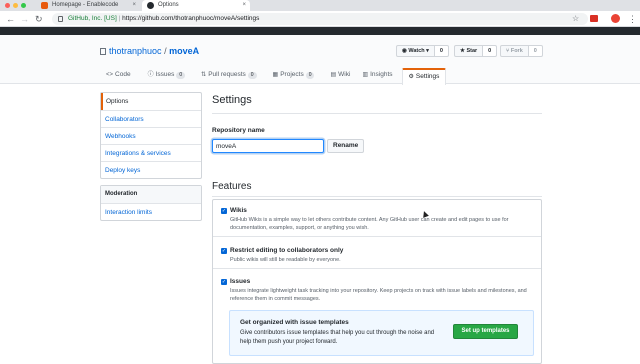  I want to click on browser-tab-homepage: Homepage - Enablecode ×, so click(88, 5).